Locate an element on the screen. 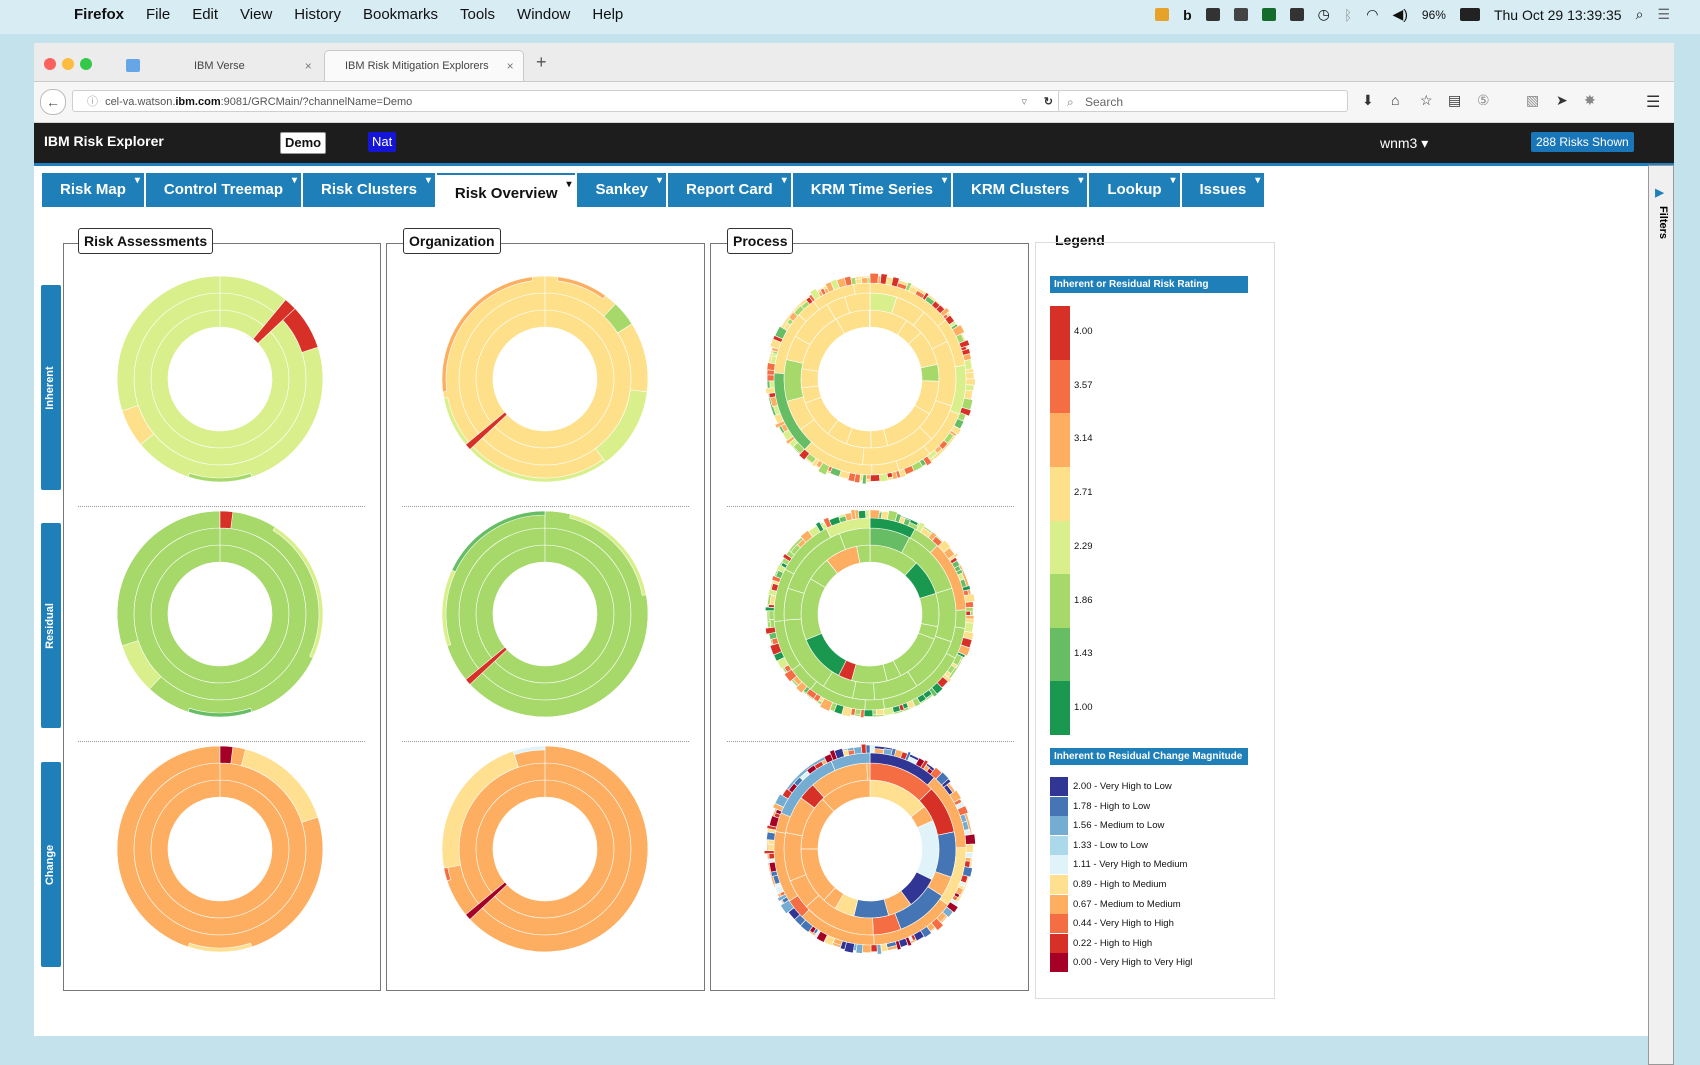  tray-shield-icon is located at coordinates (1162, 14).